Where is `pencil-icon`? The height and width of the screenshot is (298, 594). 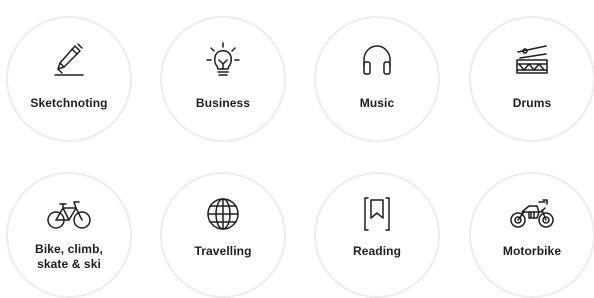 pencil-icon is located at coordinates (69, 60).